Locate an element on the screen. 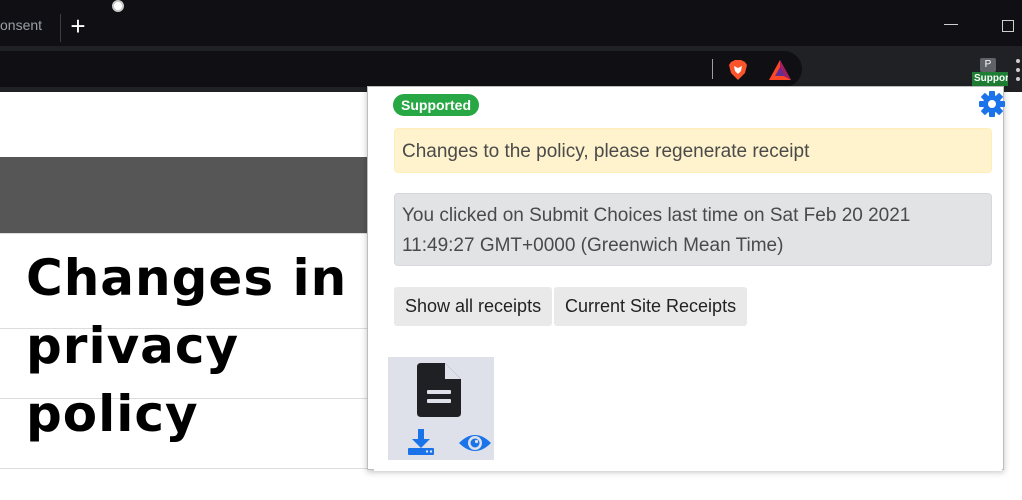 This screenshot has width=1022, height=500. download-icon is located at coordinates (421, 442).